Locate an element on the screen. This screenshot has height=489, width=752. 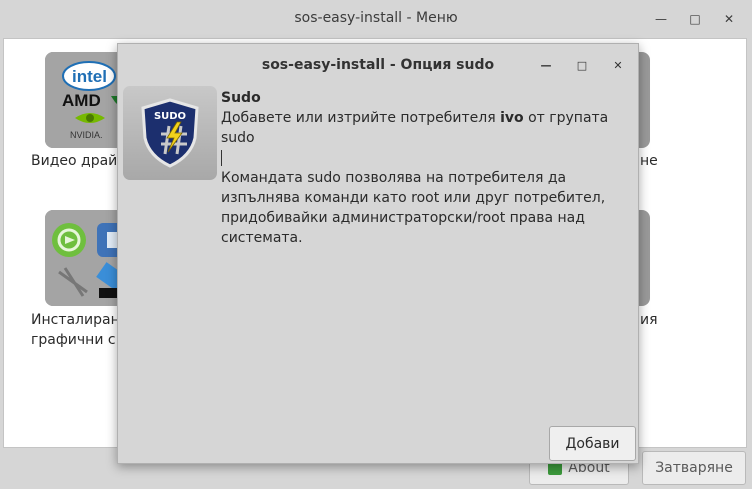
dialog-heading: Sudo is located at coordinates (241, 98).